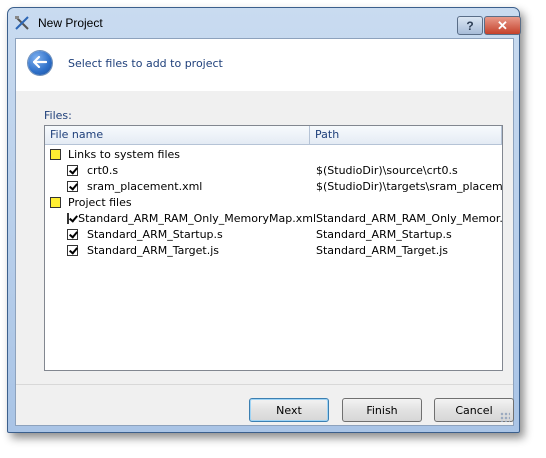  Describe the element at coordinates (58, 115) in the screenshot. I see `files-label: Files:` at that location.